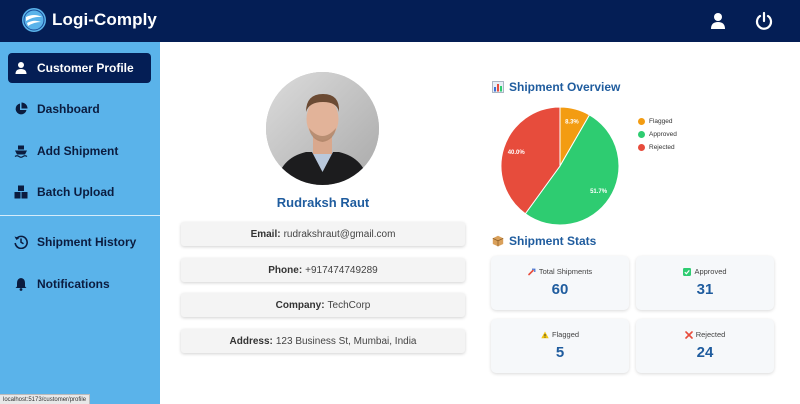 The height and width of the screenshot is (404, 800). Describe the element at coordinates (21, 109) in the screenshot. I see `pie-icon` at that location.